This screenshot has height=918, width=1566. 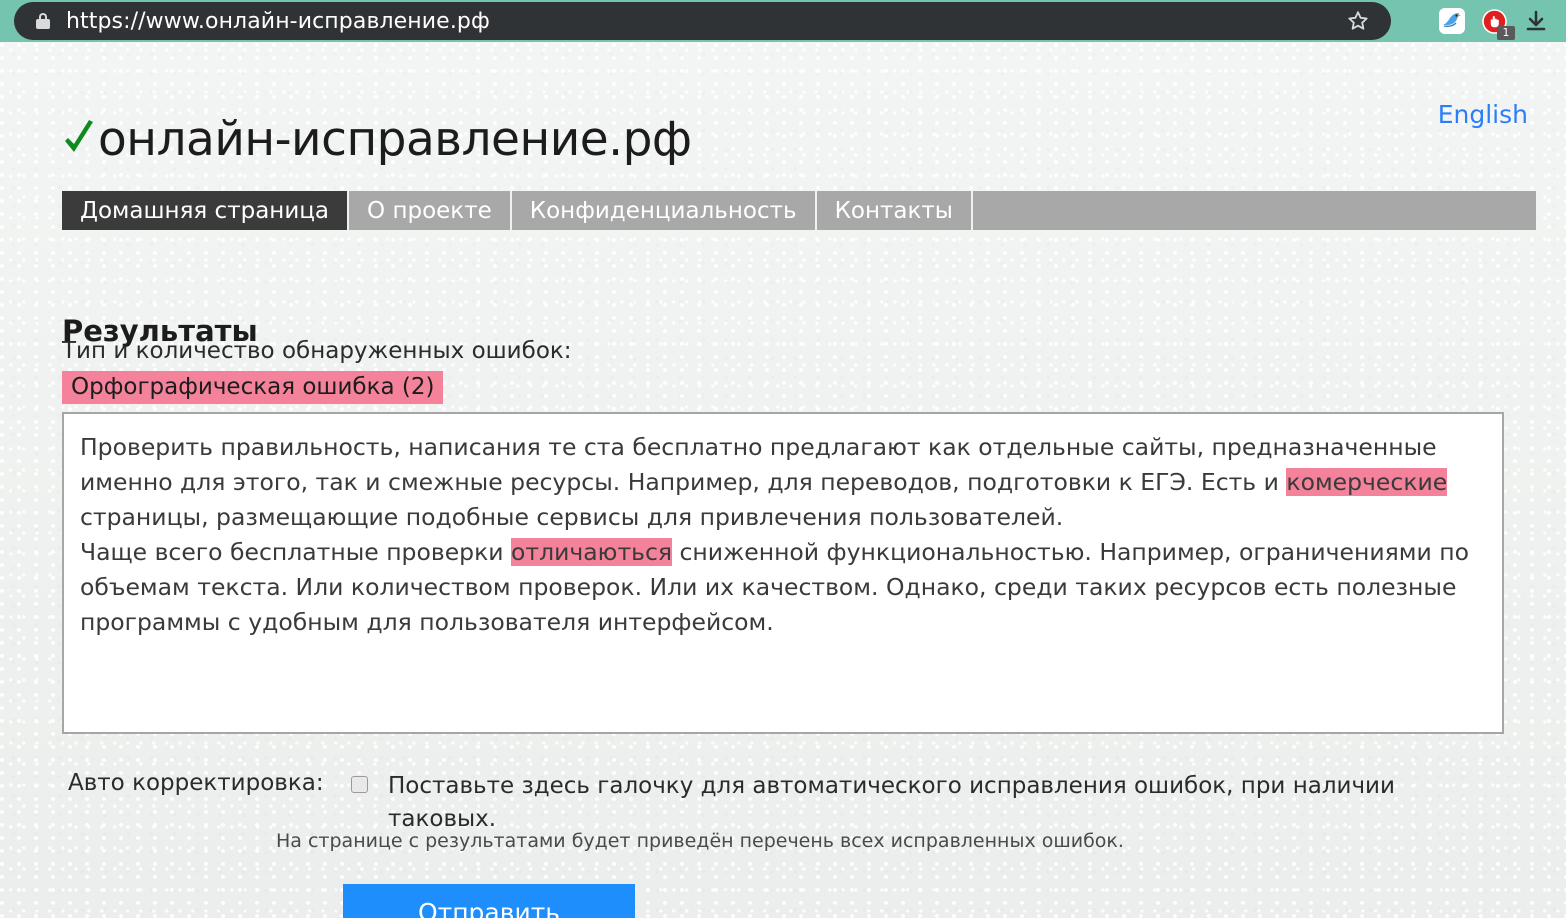 What do you see at coordinates (894, 210) in the screenshot?
I see `nav-item-contacts: Контакты` at bounding box center [894, 210].